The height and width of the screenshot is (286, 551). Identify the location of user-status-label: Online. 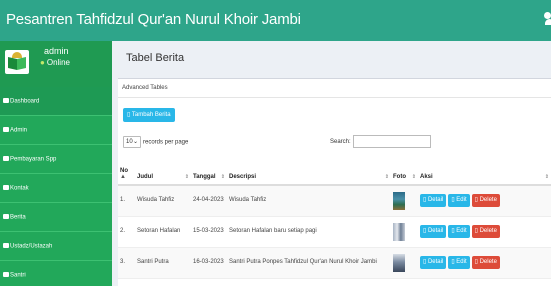
(58, 62).